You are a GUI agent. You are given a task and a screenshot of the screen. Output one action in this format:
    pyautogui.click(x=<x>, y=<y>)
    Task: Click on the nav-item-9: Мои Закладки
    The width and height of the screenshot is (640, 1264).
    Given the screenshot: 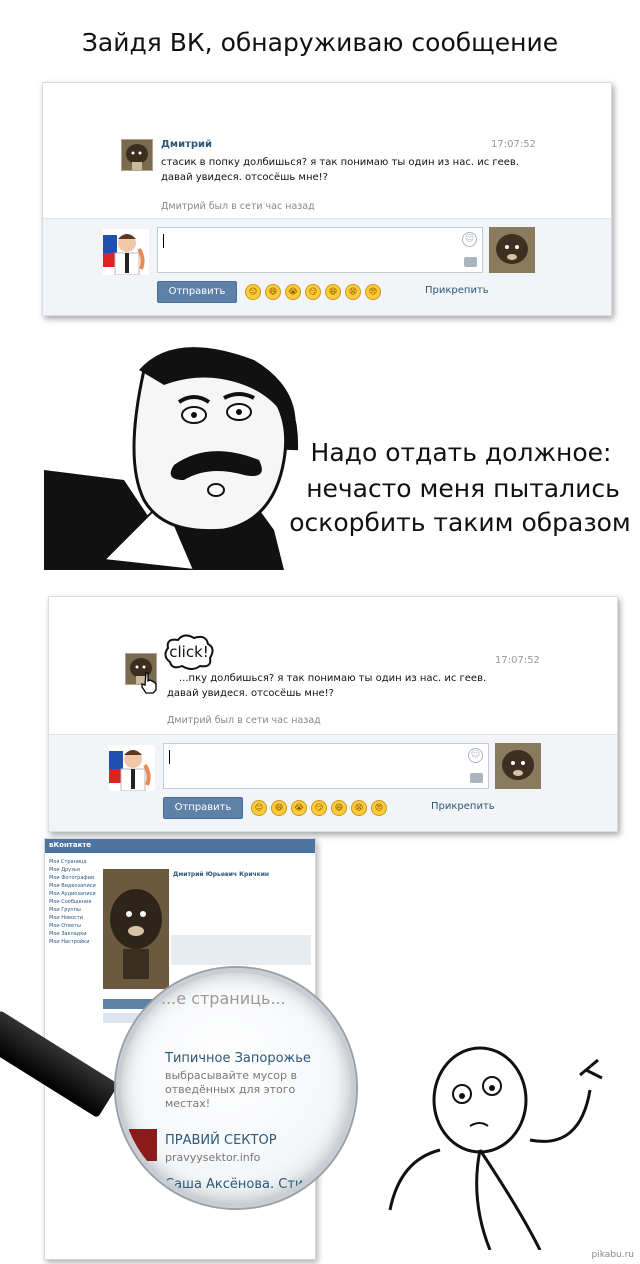 What is the action you would take?
    pyautogui.click(x=68, y=934)
    